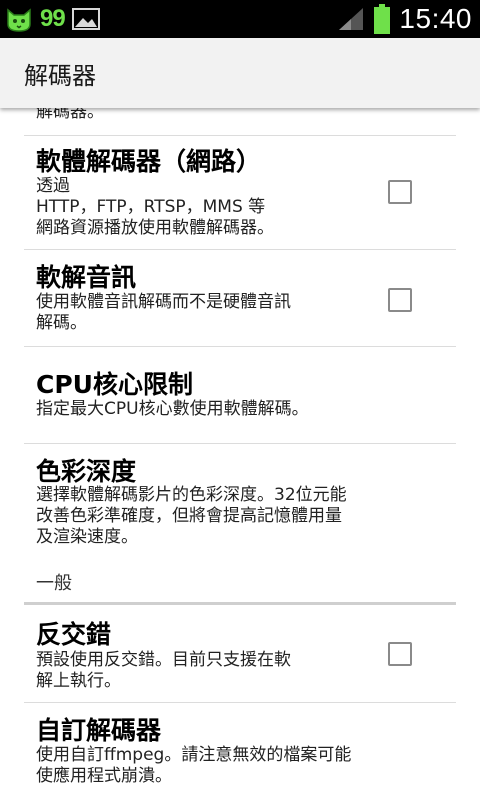  I want to click on battery-icon, so click(382, 19).